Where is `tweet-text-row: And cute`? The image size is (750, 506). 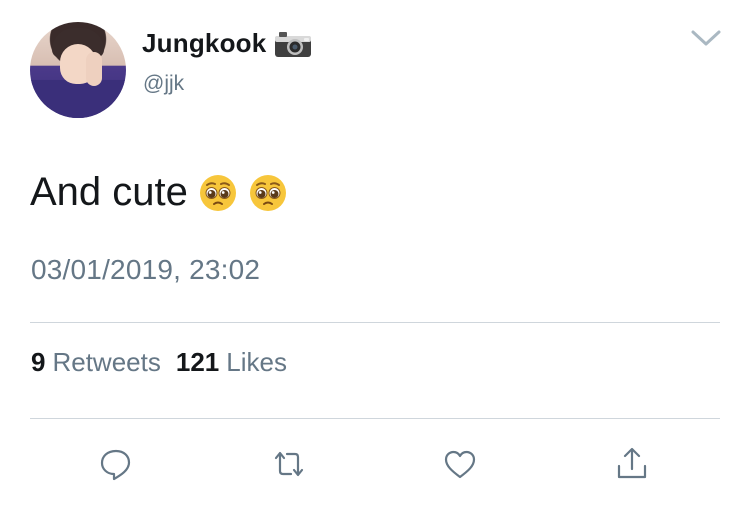 tweet-text-row: And cute is located at coordinates (159, 192).